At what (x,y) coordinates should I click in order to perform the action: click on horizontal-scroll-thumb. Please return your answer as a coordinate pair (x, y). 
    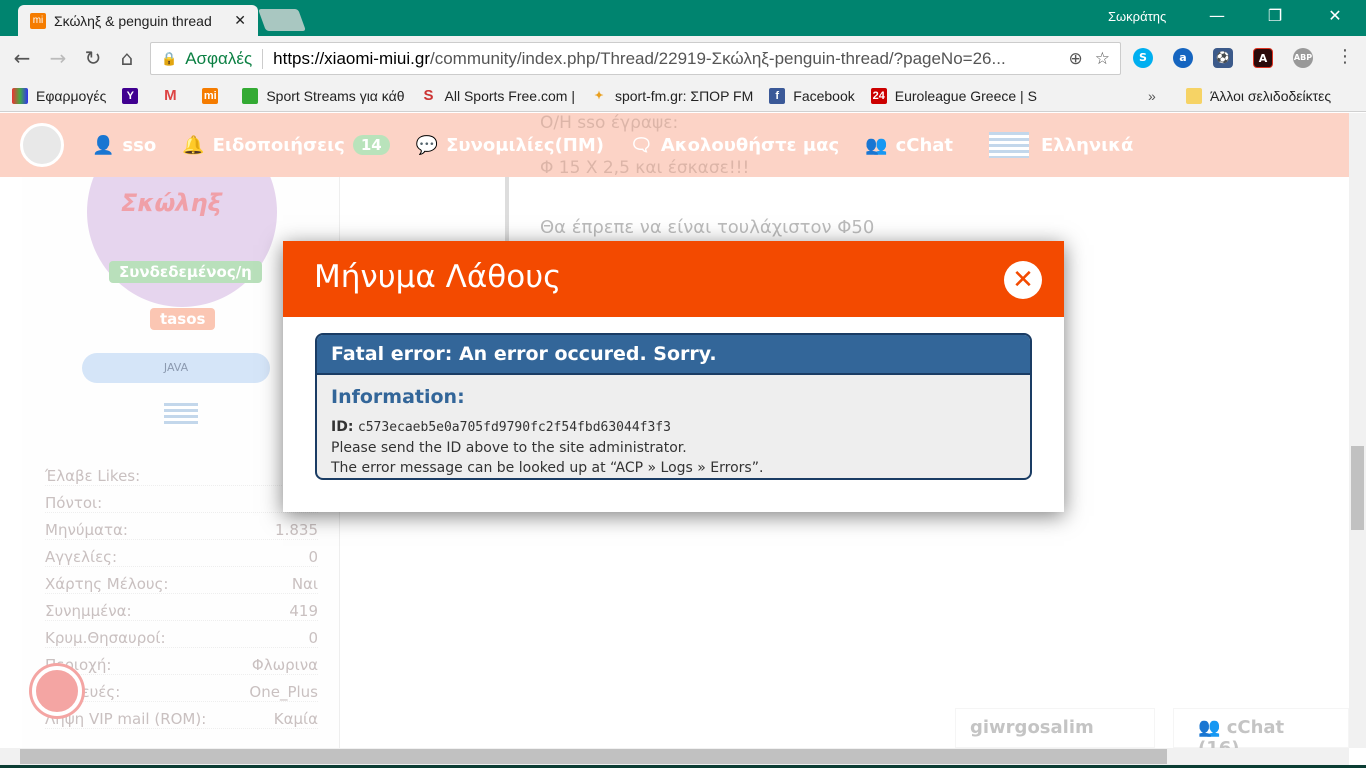
    Looking at the image, I should click on (593, 756).